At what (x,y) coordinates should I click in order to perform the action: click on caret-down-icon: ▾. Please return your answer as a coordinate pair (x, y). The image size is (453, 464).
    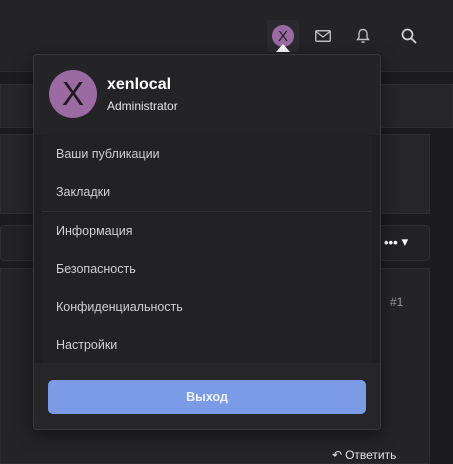
    Looking at the image, I should click on (405, 241).